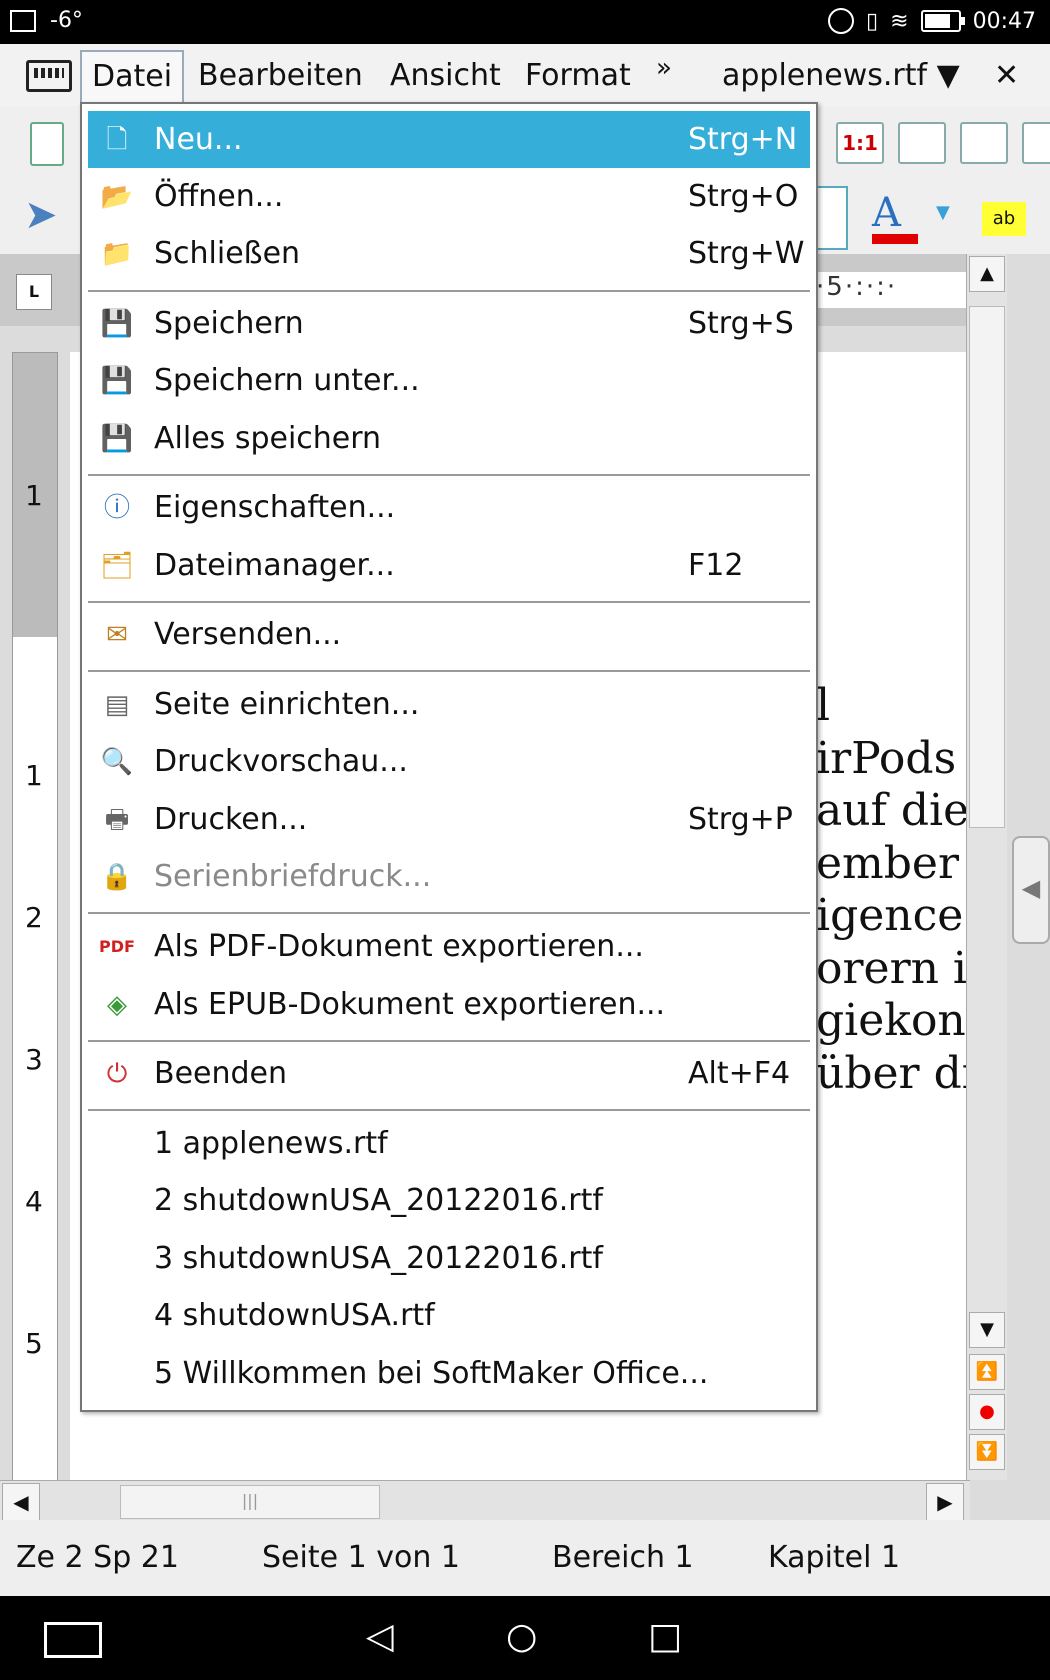 The image size is (1050, 1680). What do you see at coordinates (987, 1412) in the screenshot?
I see `browse-object-icon: ●` at bounding box center [987, 1412].